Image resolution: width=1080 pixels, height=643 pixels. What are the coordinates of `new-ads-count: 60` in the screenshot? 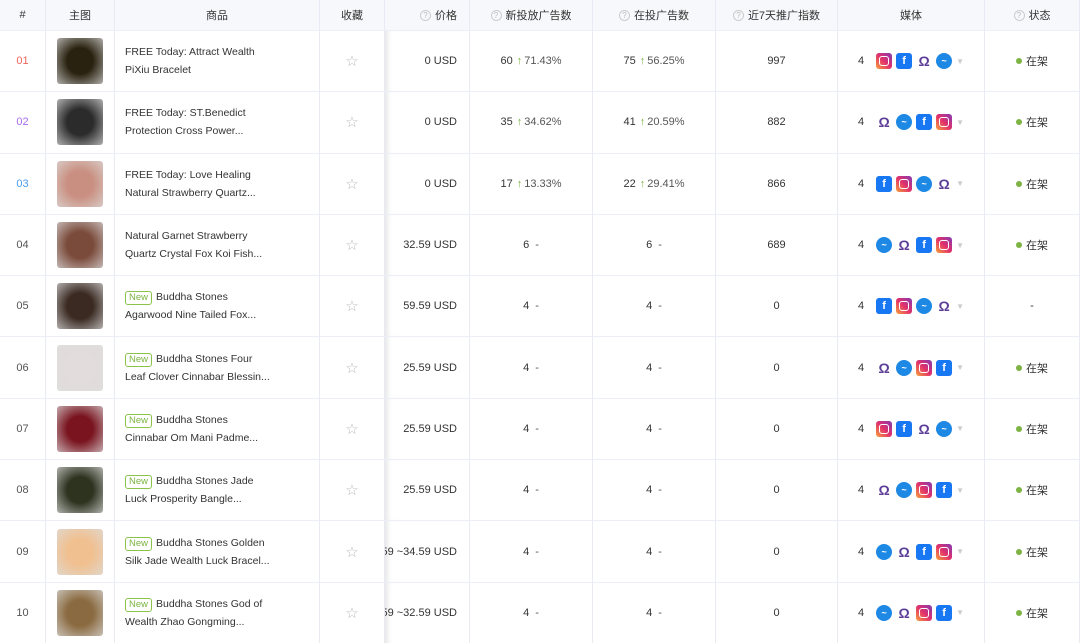 It's located at (506, 61).